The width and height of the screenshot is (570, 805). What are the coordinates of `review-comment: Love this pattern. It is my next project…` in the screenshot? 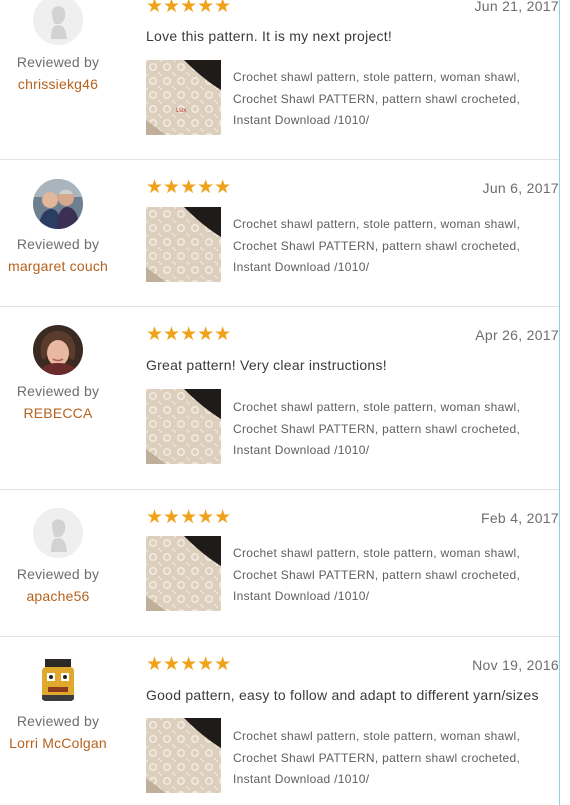 It's located at (269, 36).